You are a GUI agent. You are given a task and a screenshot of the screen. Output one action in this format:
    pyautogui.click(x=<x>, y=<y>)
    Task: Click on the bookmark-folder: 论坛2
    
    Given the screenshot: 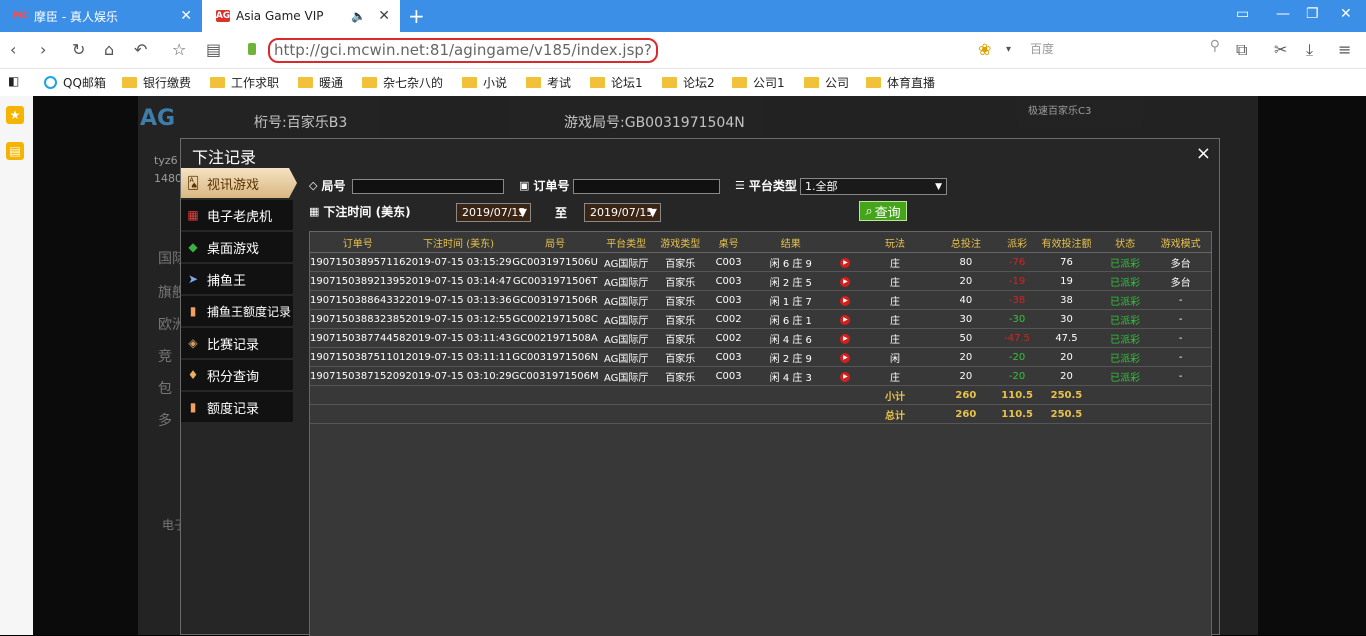 What is the action you would take?
    pyautogui.click(x=688, y=82)
    